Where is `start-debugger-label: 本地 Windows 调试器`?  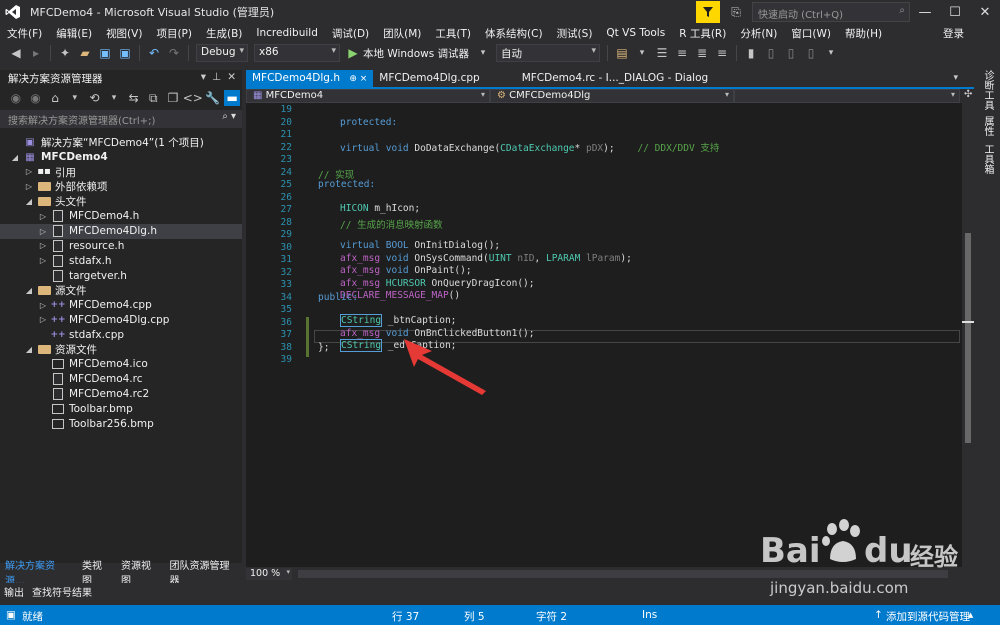 start-debugger-label: 本地 Windows 调试器 is located at coordinates (416, 53).